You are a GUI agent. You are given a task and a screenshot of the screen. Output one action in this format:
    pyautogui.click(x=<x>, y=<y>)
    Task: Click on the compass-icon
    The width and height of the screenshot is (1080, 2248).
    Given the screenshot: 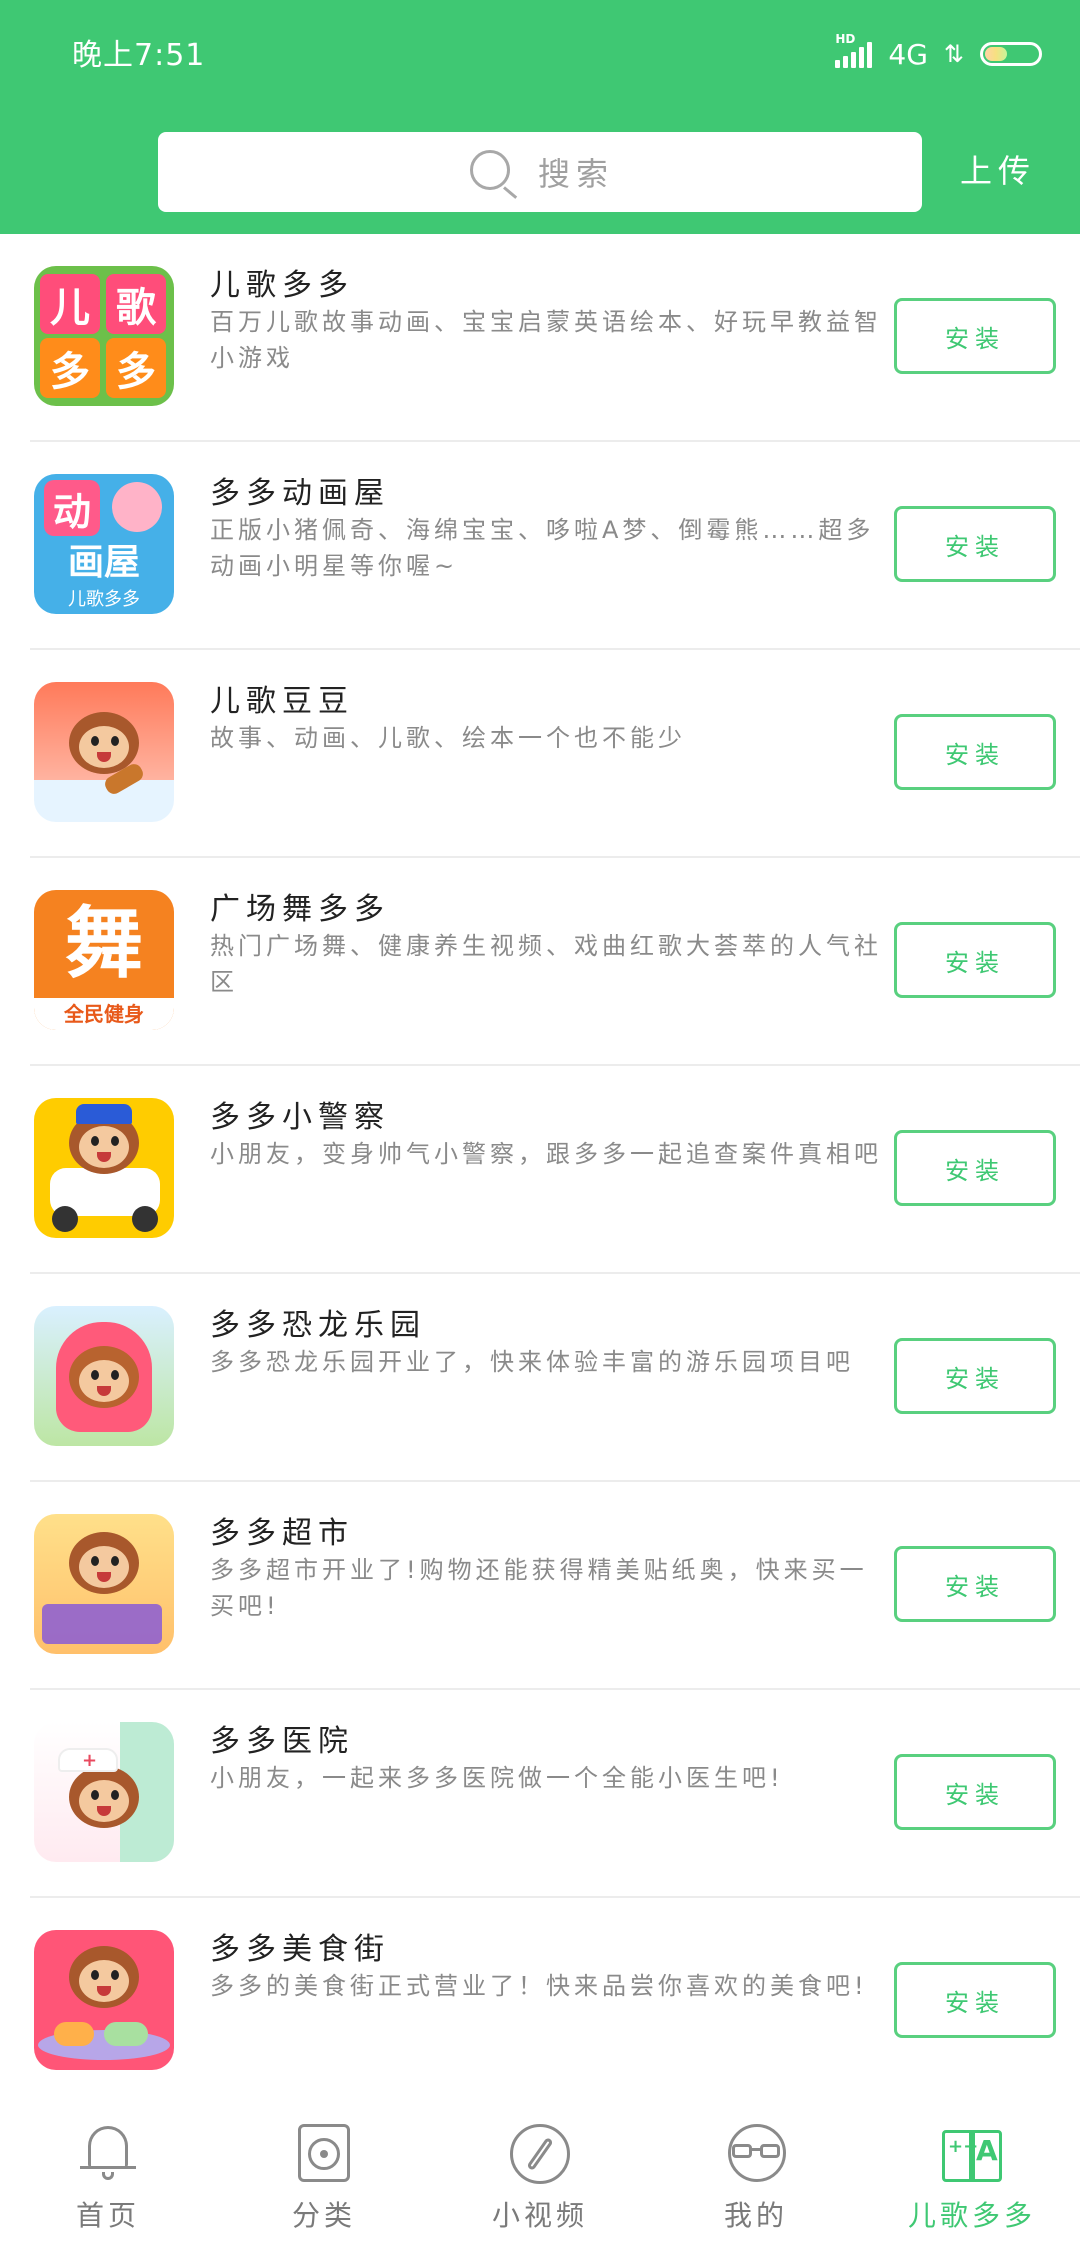 What is the action you would take?
    pyautogui.click(x=540, y=2154)
    